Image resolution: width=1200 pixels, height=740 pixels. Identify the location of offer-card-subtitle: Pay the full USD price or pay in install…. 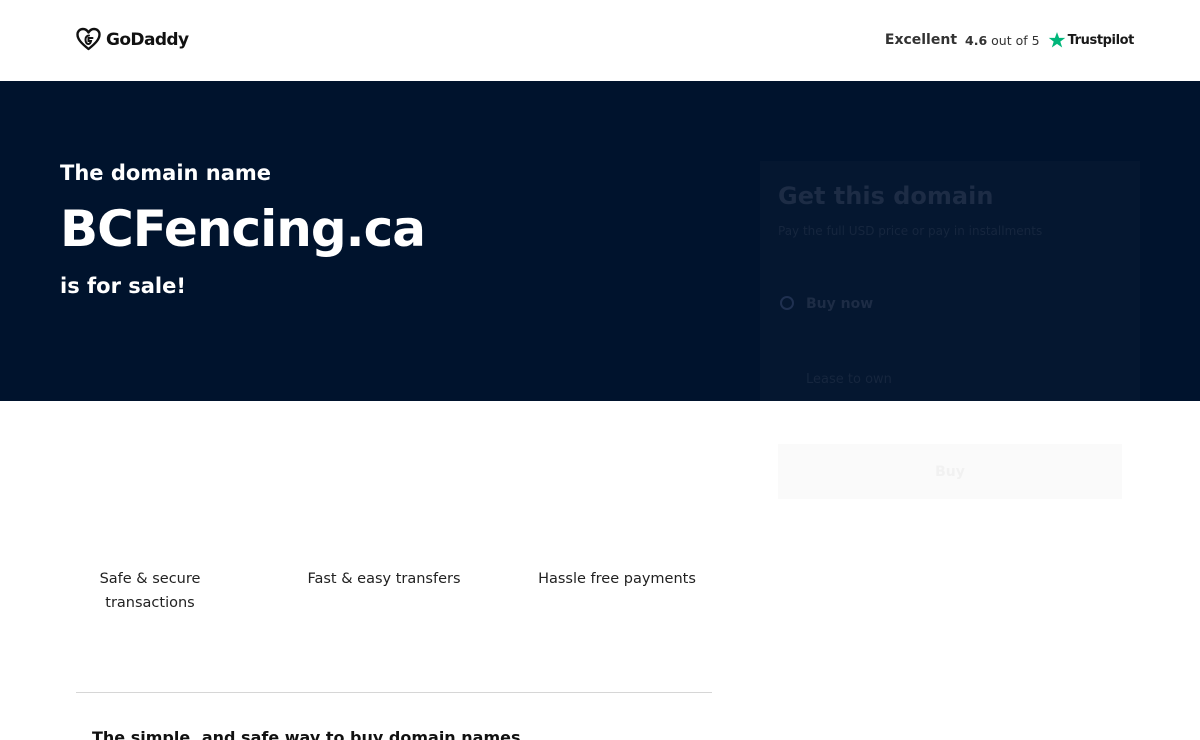
(910, 231).